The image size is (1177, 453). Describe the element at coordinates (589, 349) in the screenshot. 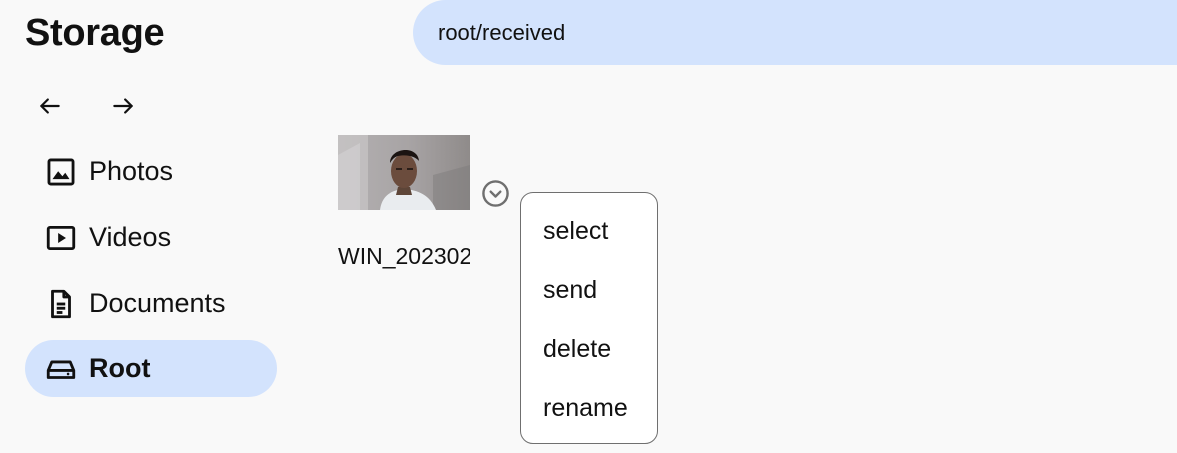

I see `menu-item-delete: delete` at that location.